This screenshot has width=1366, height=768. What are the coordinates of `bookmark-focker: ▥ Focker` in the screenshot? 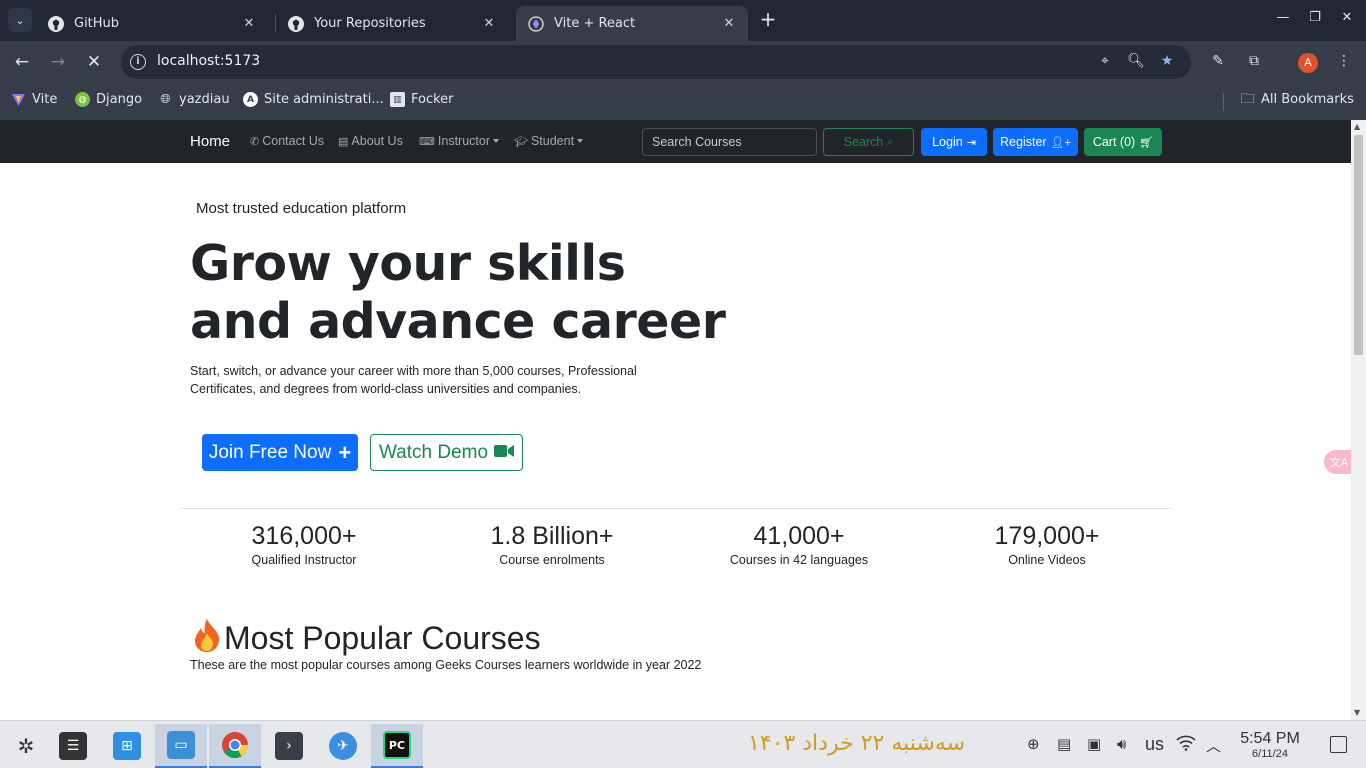 It's located at (422, 99).